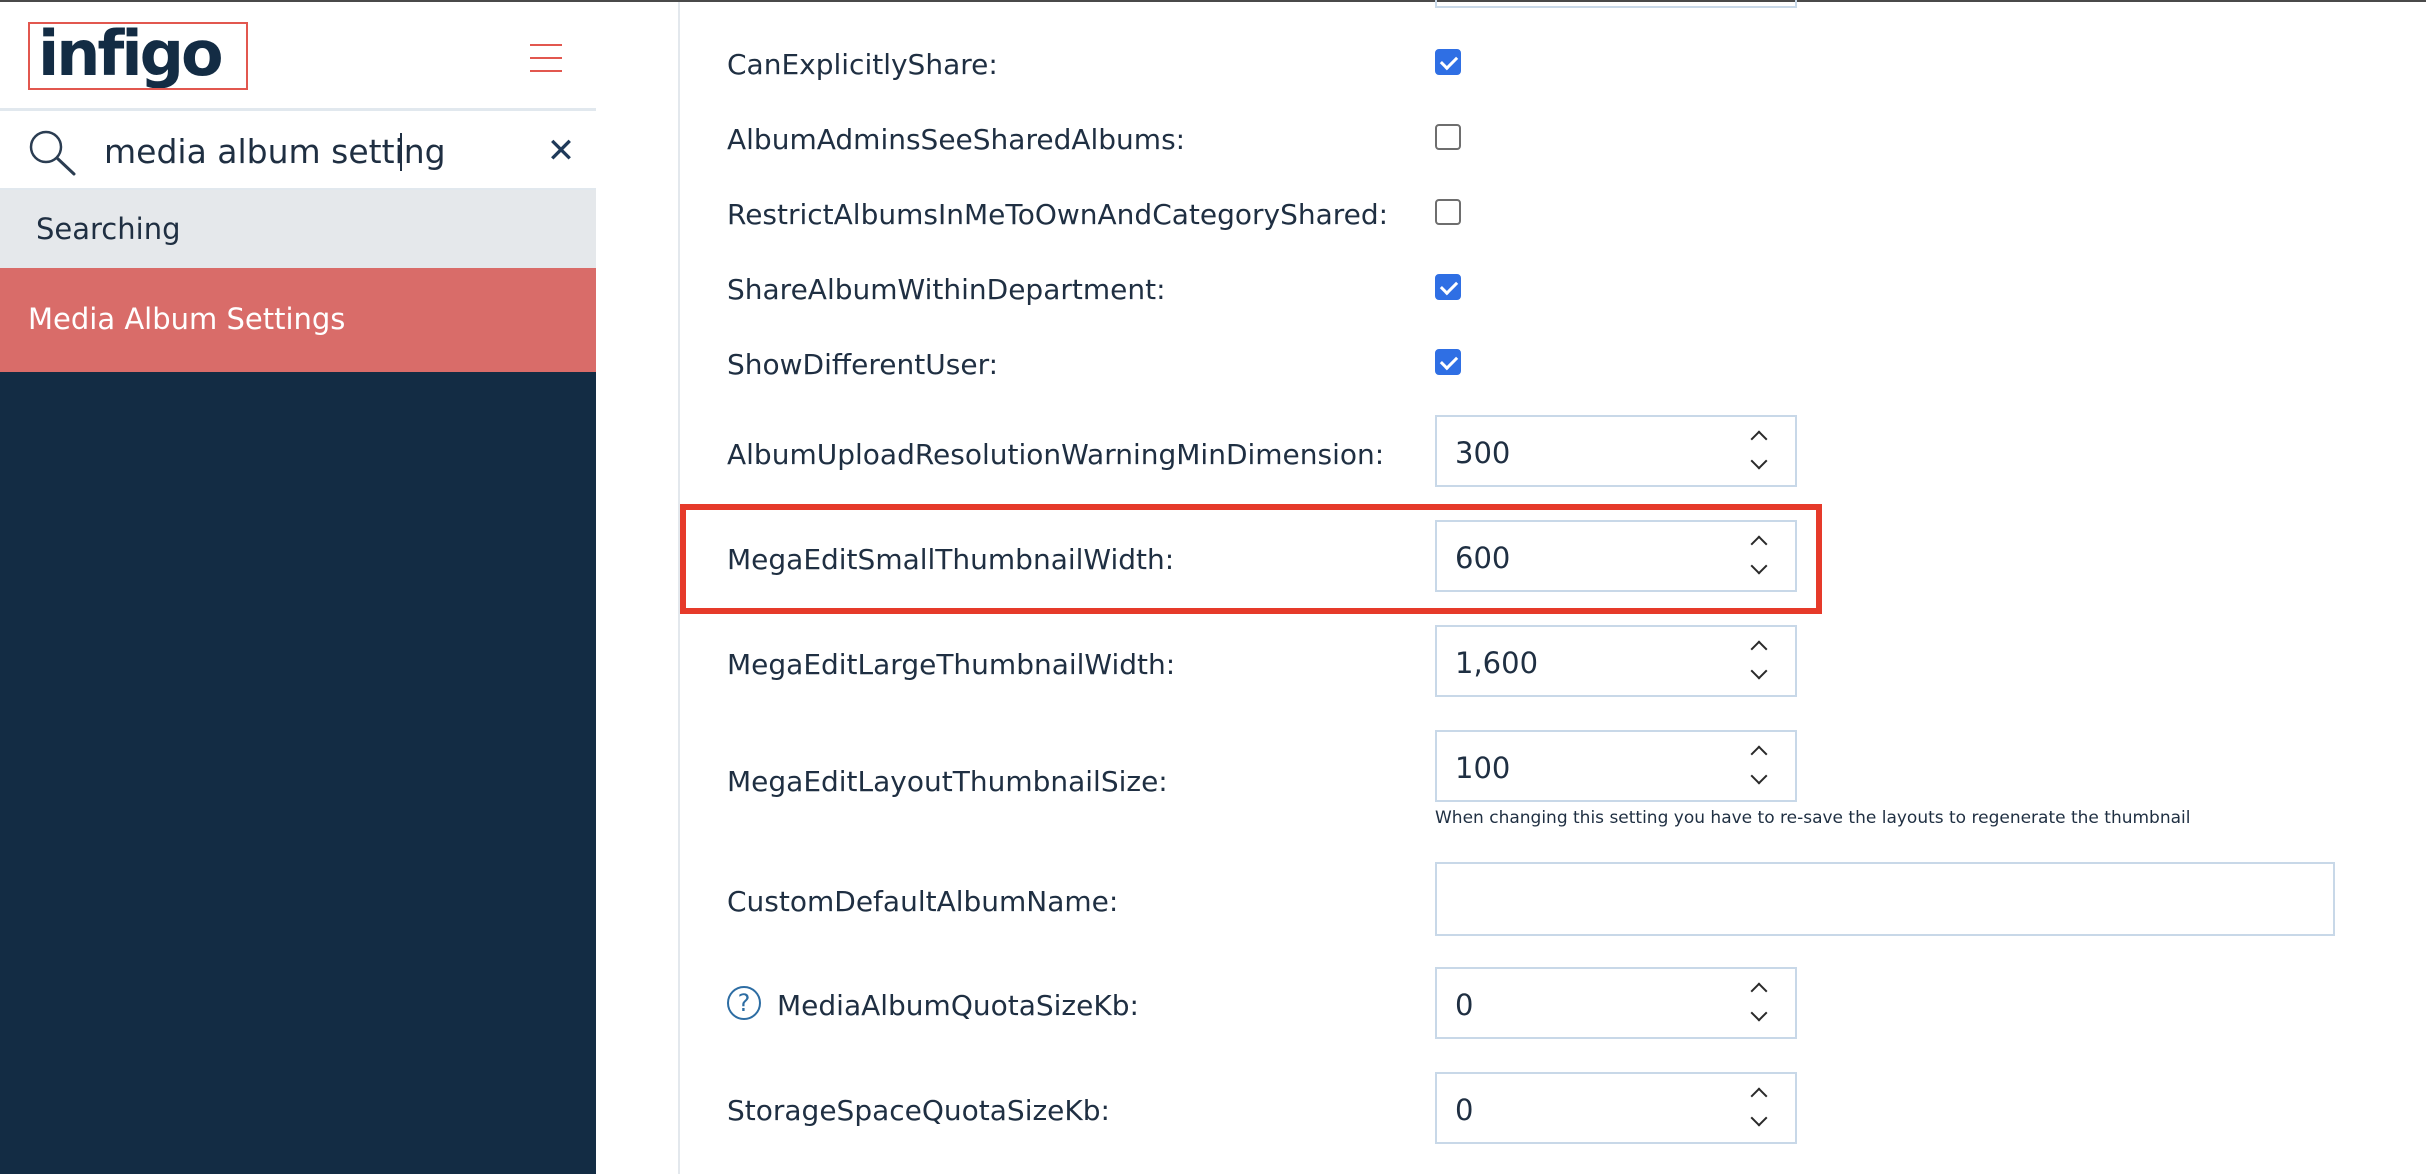 Image resolution: width=2426 pixels, height=1174 pixels. Describe the element at coordinates (1483, 558) in the screenshot. I see `mega-edit-small-thumb-value: 600` at that location.